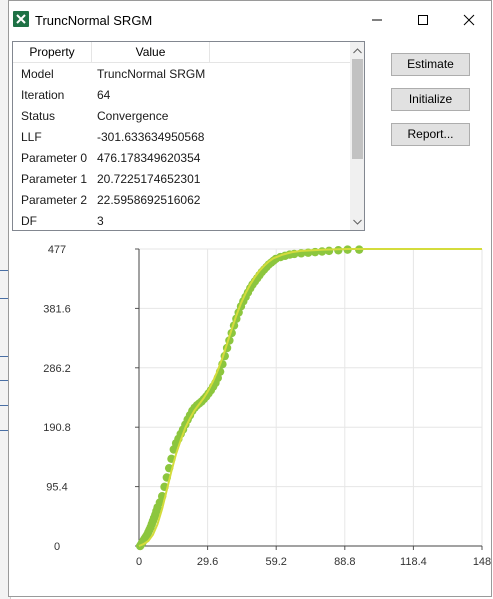 The height and width of the screenshot is (599, 493). I want to click on maximize-icon, so click(423, 20).